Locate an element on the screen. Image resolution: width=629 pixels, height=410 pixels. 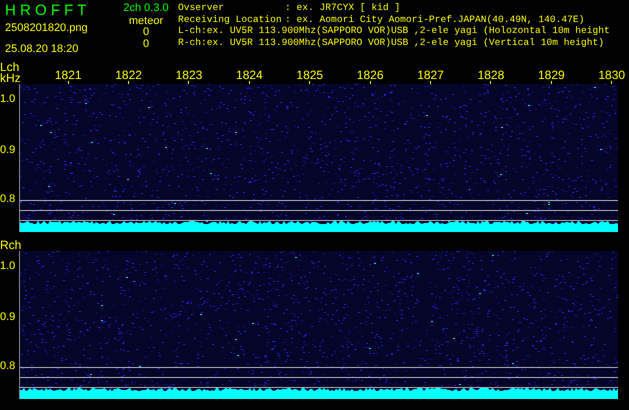
time-label: 1829 is located at coordinates (551, 75).